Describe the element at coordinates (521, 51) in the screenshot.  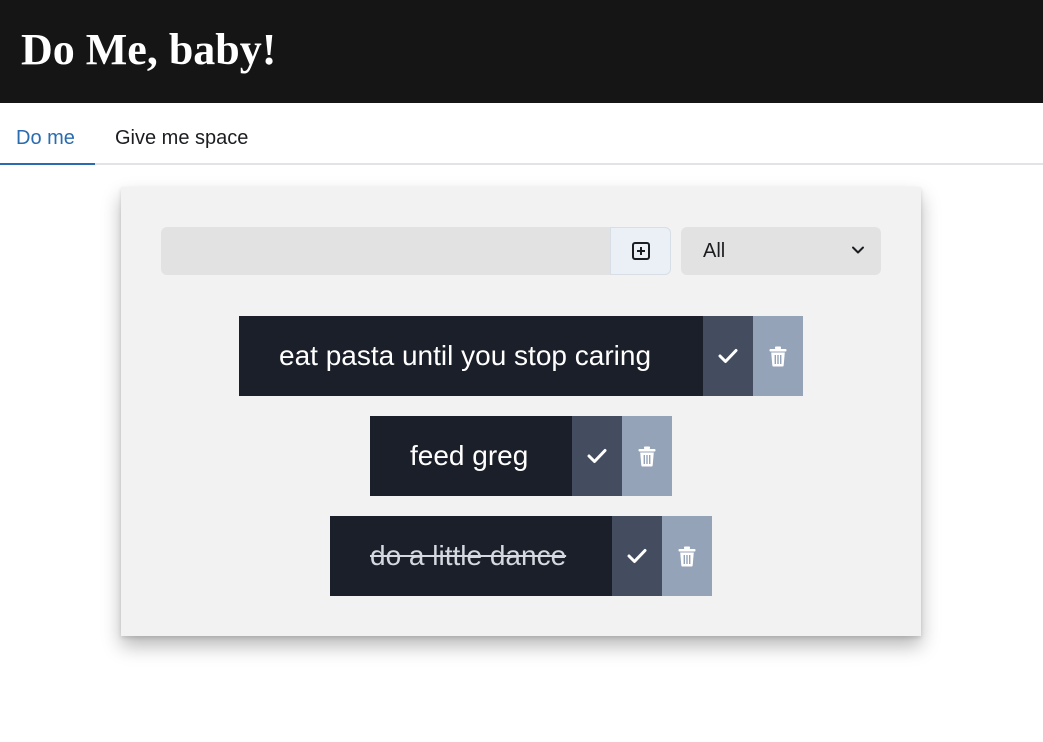
I see `app-header: Do Me, baby!` at that location.